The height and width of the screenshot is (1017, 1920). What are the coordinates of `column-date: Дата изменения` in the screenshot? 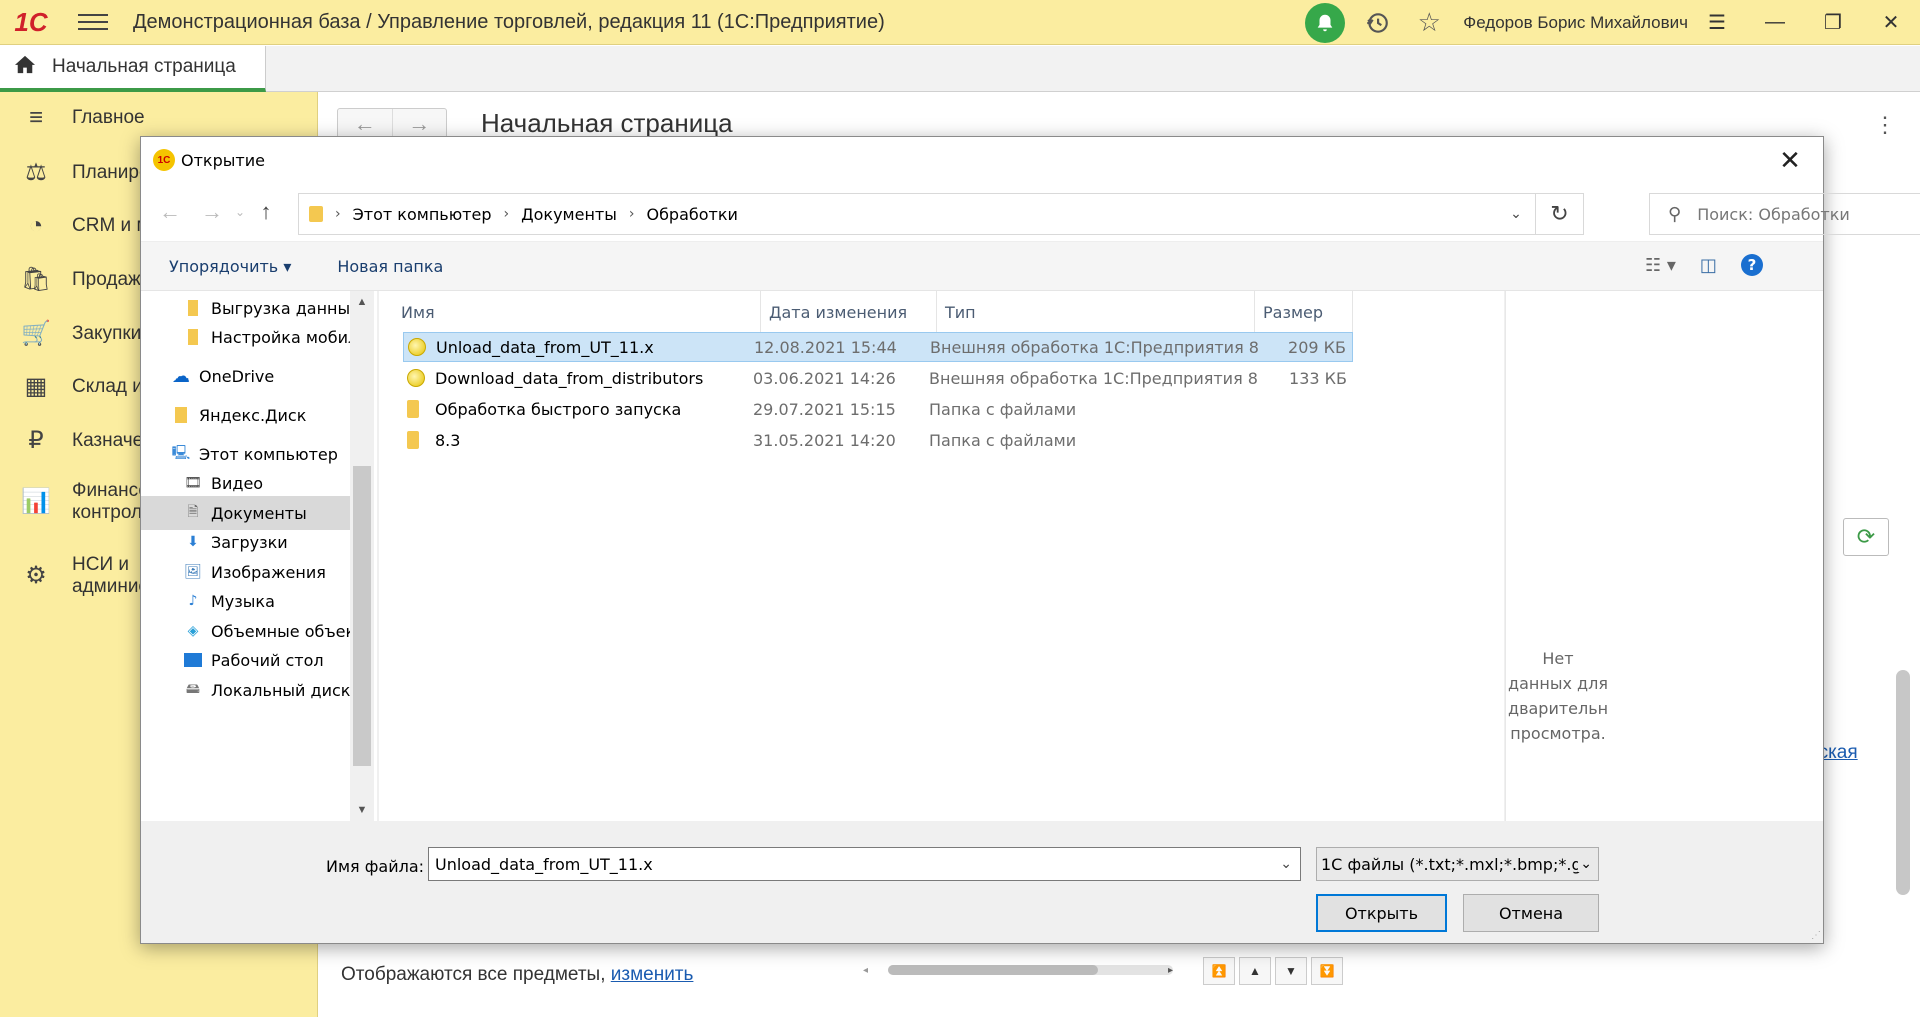 It's located at (849, 312).